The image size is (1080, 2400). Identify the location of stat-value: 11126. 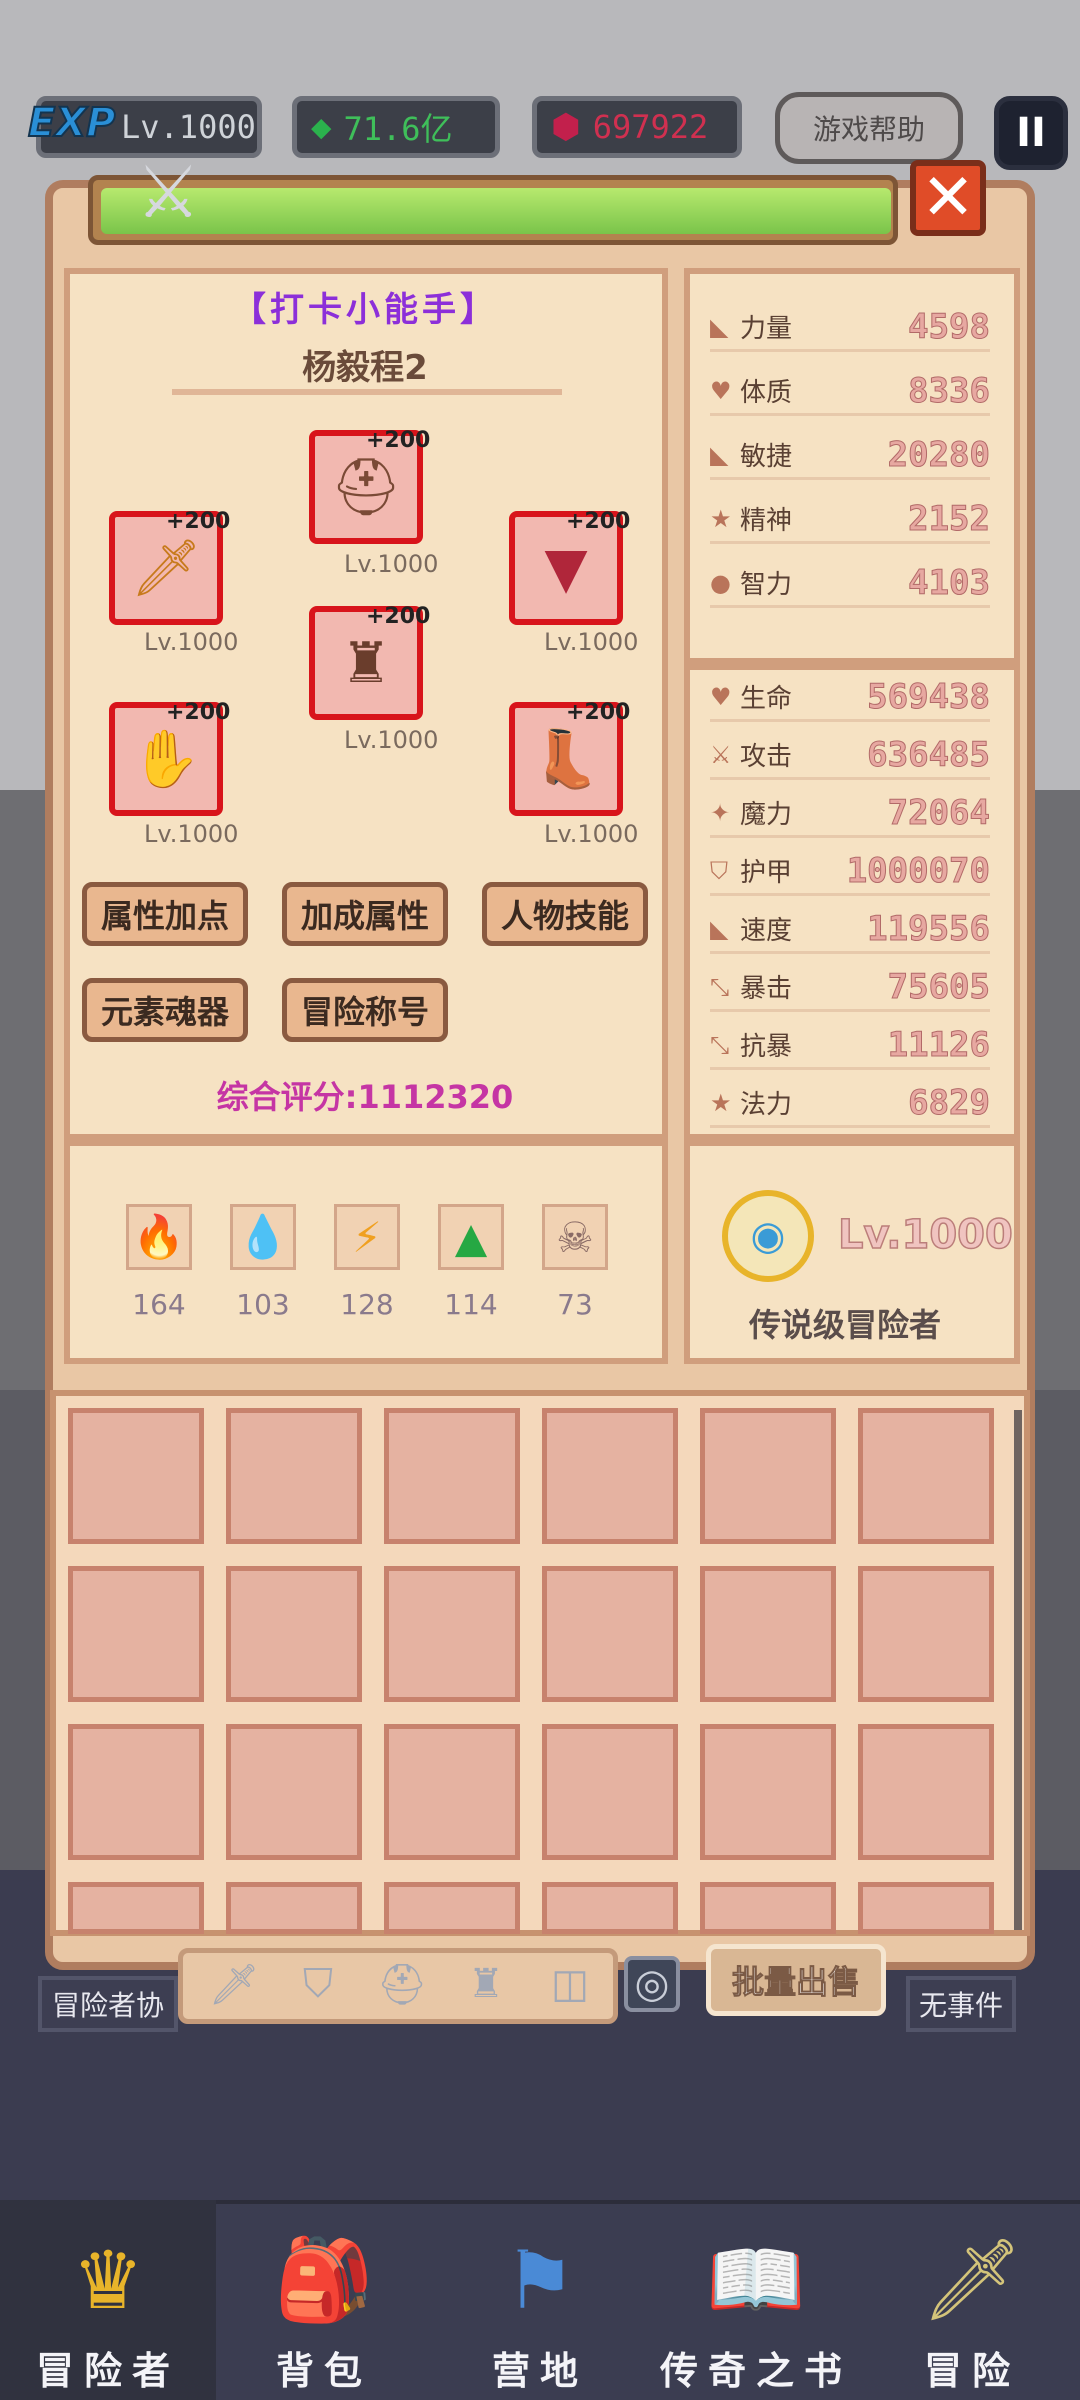
(938, 1044).